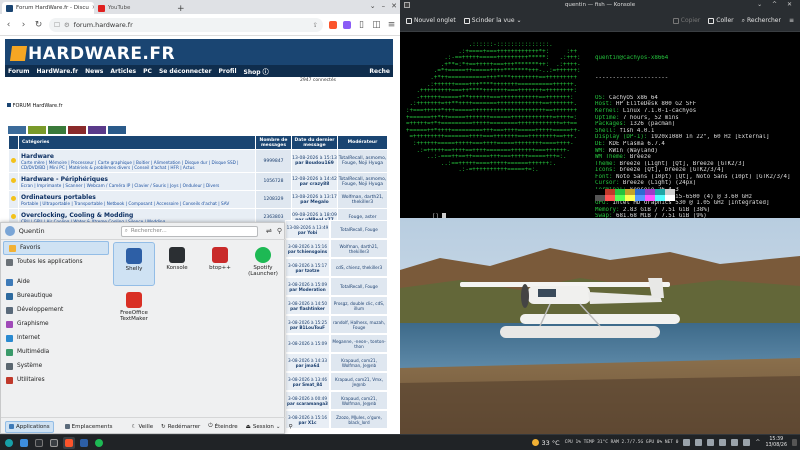  Describe the element at coordinates (10, 231) in the screenshot. I see `avatar` at that location.